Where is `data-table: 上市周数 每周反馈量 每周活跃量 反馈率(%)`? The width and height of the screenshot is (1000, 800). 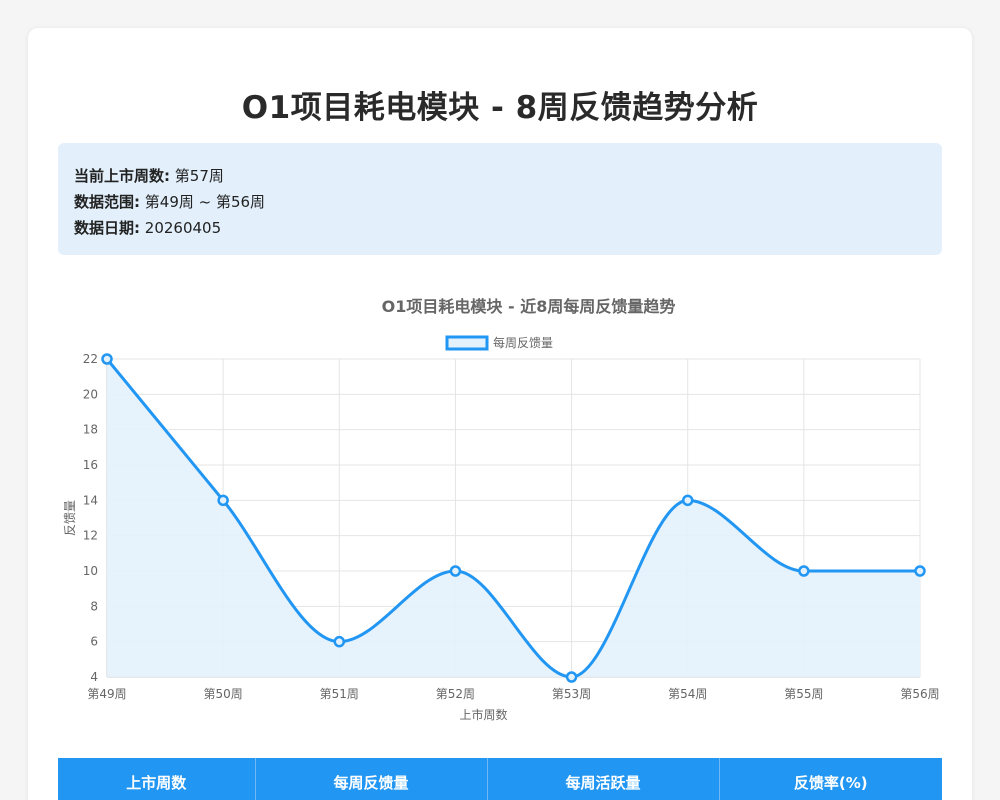
data-table: 上市周数 每周反馈量 每周活跃量 反馈率(%) is located at coordinates (500, 779).